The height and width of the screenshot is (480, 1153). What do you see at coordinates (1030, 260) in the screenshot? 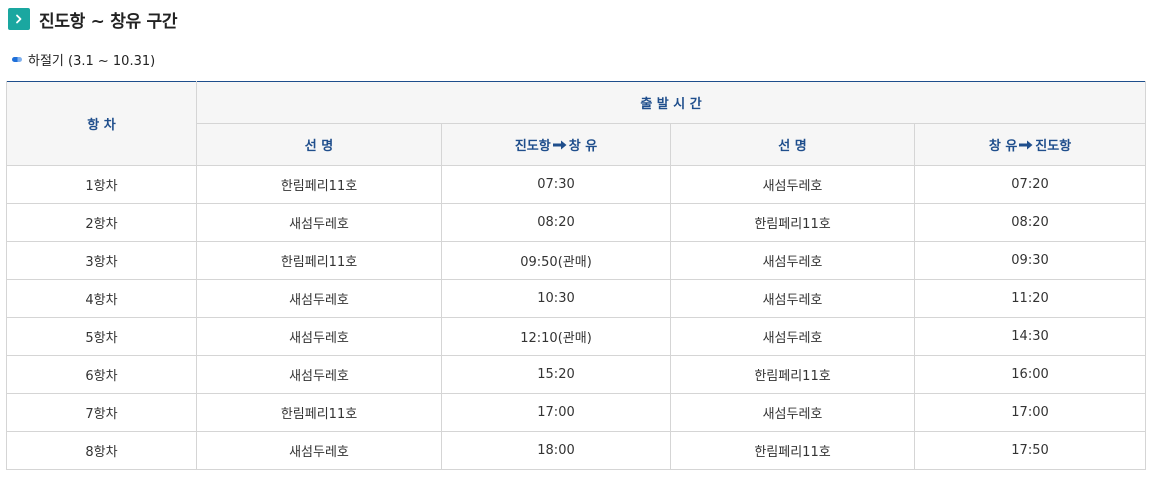
I see `departure-time-cell: 09:30` at bounding box center [1030, 260].